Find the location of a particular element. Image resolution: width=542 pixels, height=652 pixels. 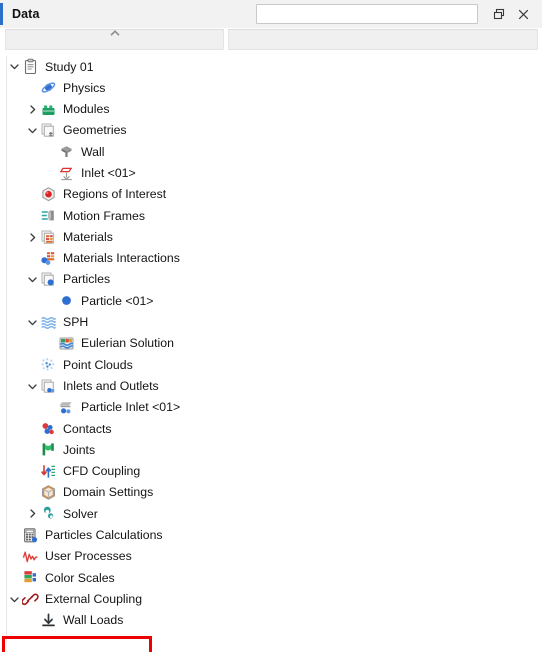

tree-item-physics: Physics is located at coordinates (271, 87).